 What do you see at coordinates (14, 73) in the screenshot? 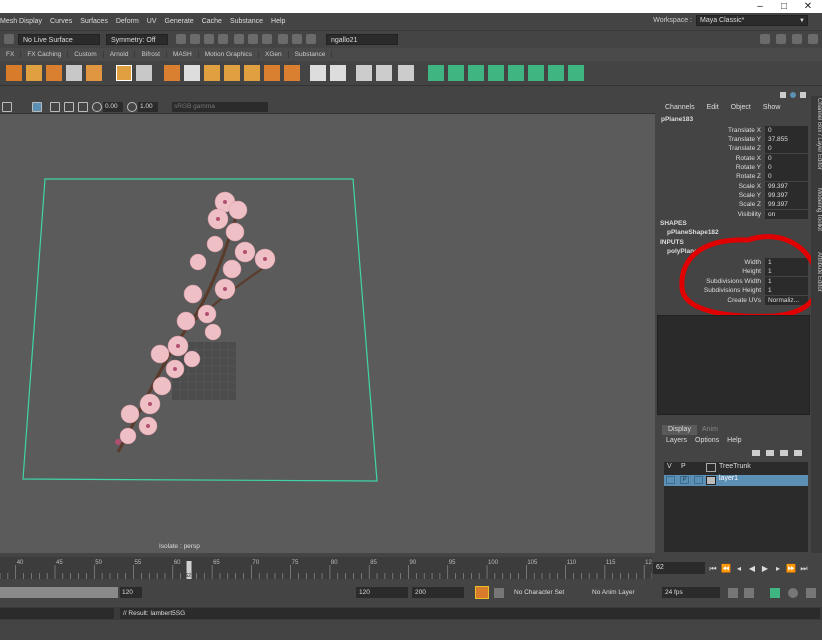
I see `shelf-tool-1-icon` at bounding box center [14, 73].